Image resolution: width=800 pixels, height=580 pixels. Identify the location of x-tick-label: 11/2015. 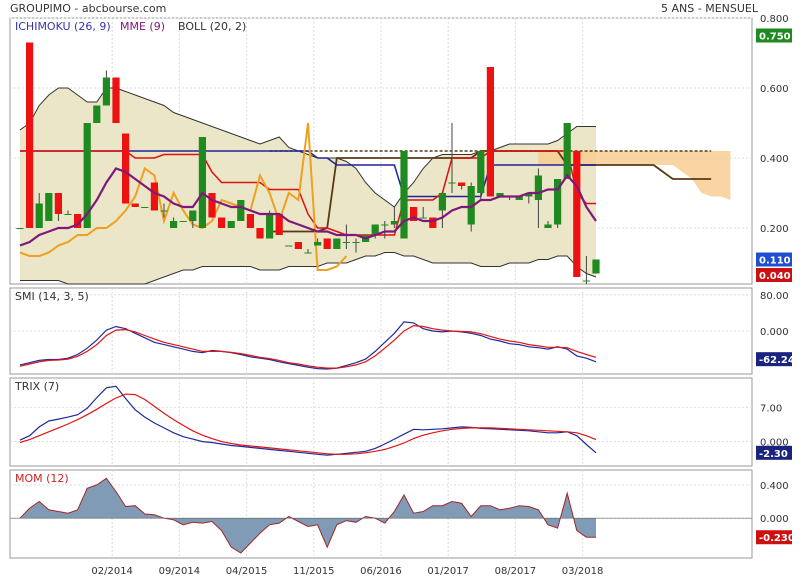
(314, 571).